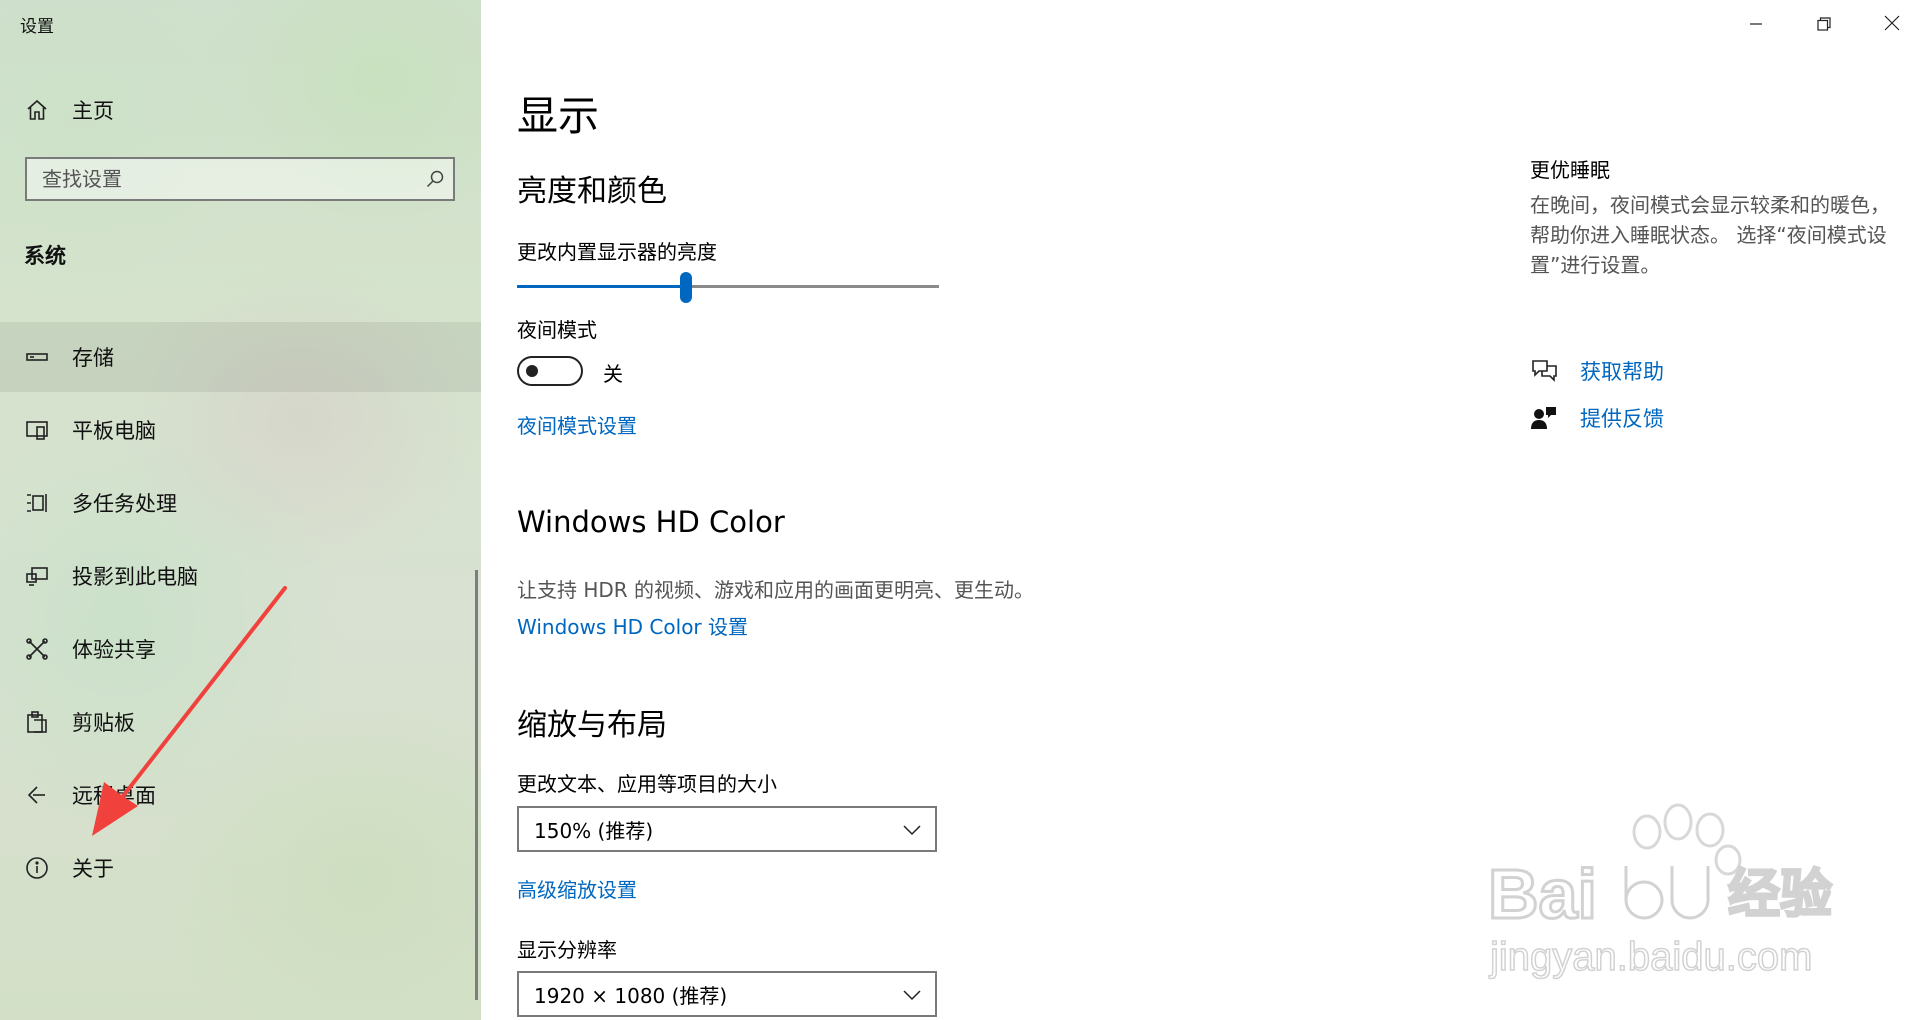 The height and width of the screenshot is (1020, 1920). What do you see at coordinates (37, 868) in the screenshot?
I see `info-icon` at bounding box center [37, 868].